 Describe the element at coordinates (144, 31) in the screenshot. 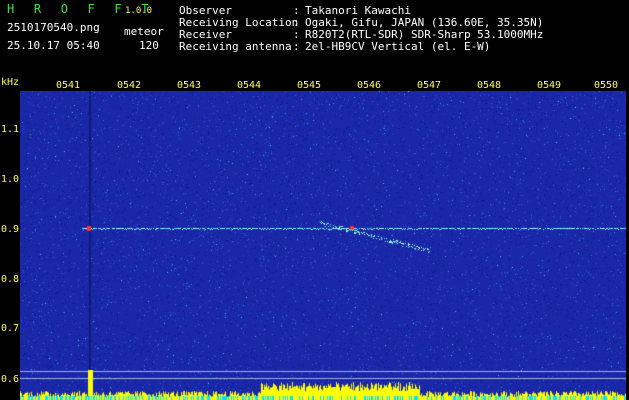

I see `observation-mode: meteor` at that location.